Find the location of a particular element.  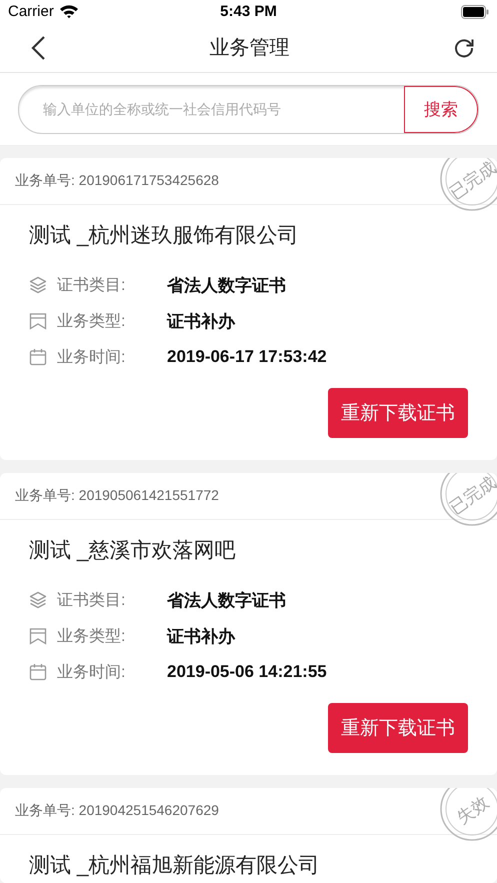

search-button: 搜索 is located at coordinates (441, 109).